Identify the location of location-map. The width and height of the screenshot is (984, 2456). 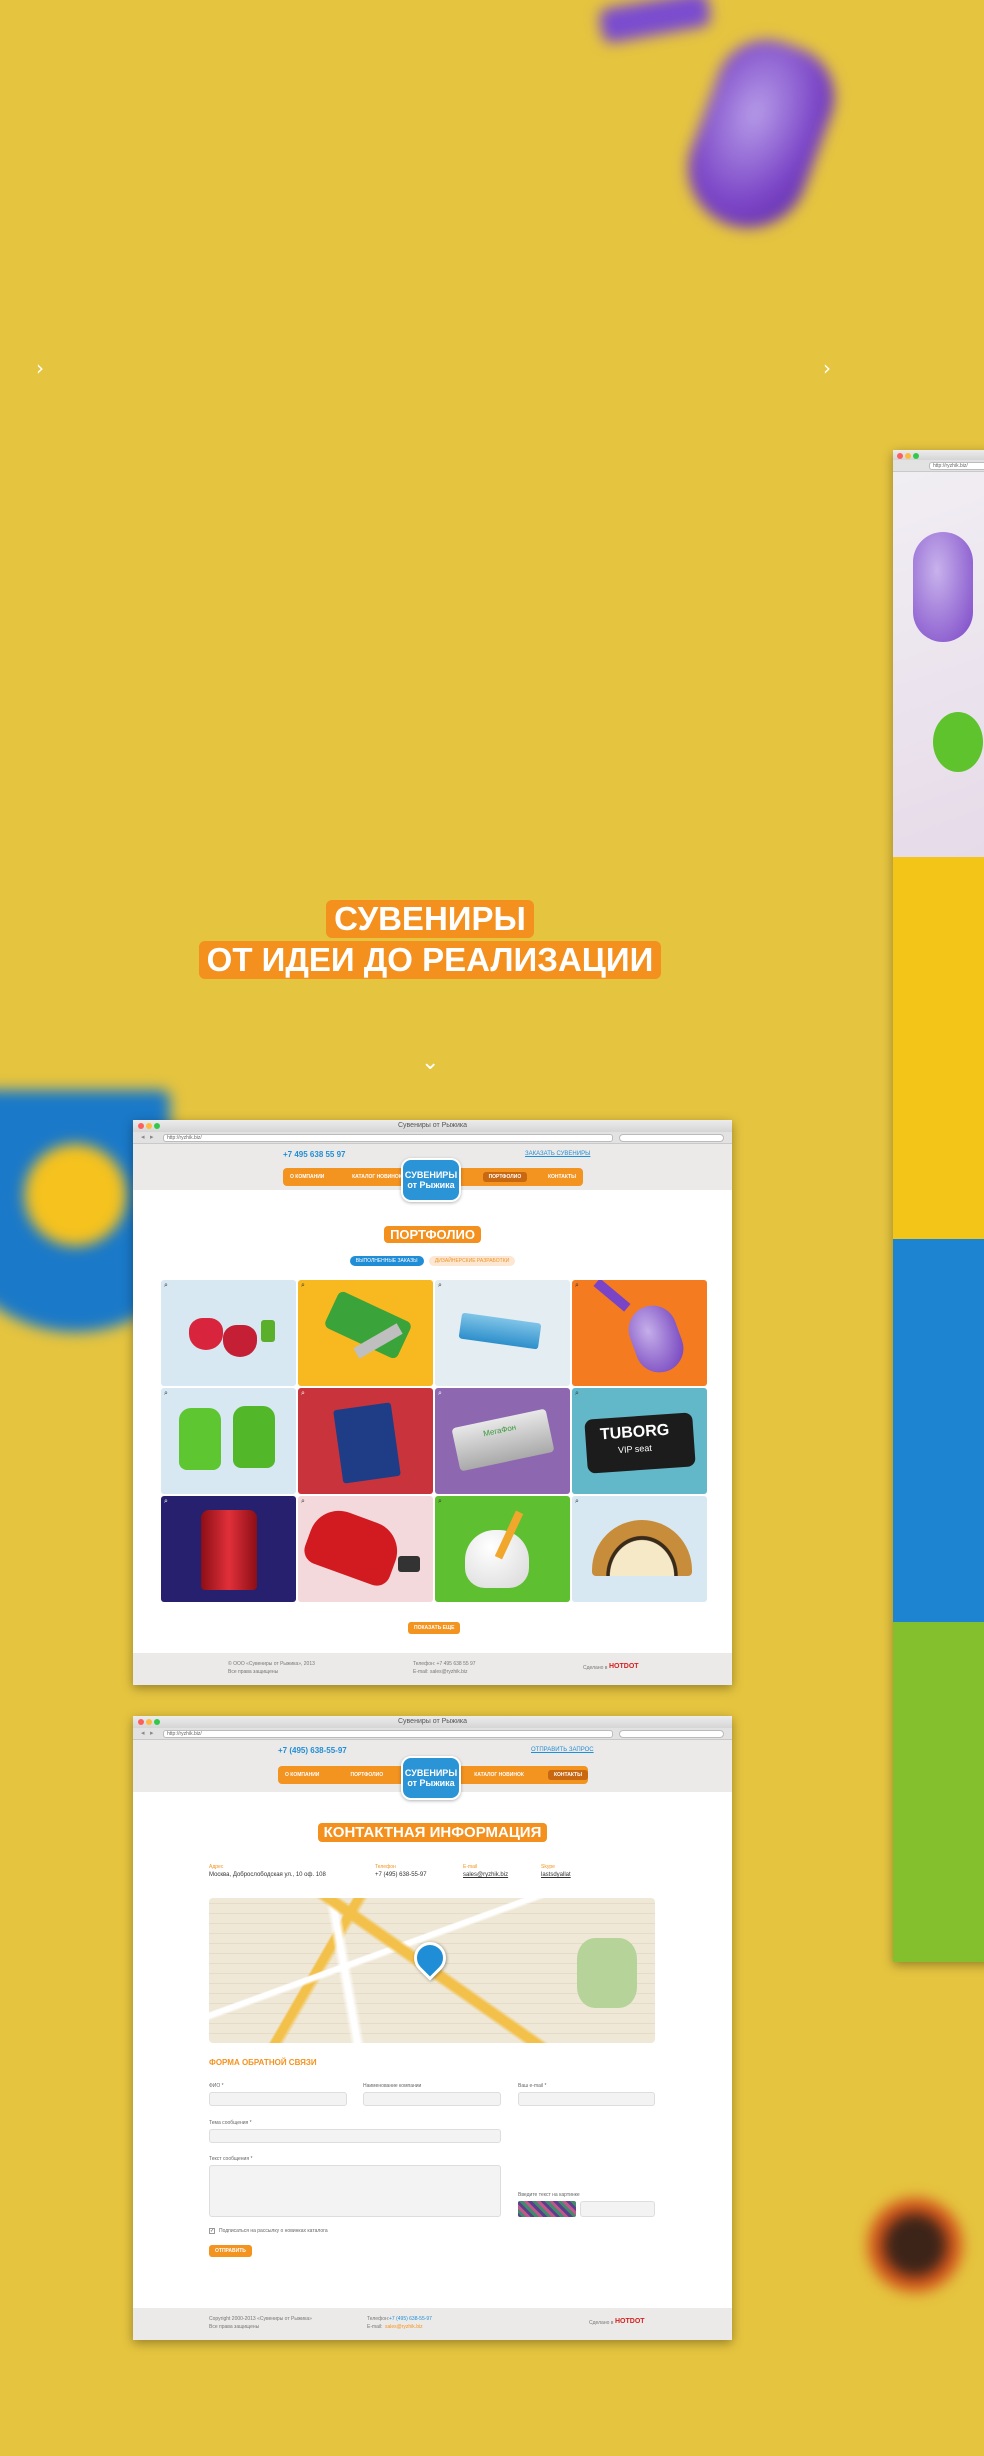
(432, 1970).